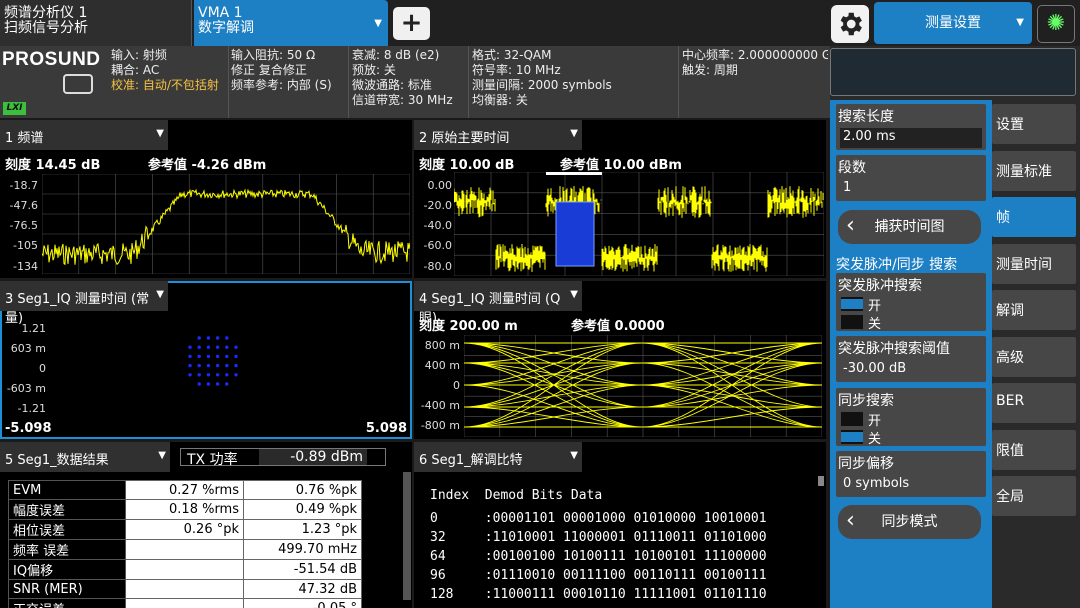 This screenshot has width=1080, height=608. I want to click on pane-title-raw-time: 2 原始主要时间 ▼, so click(498, 135).